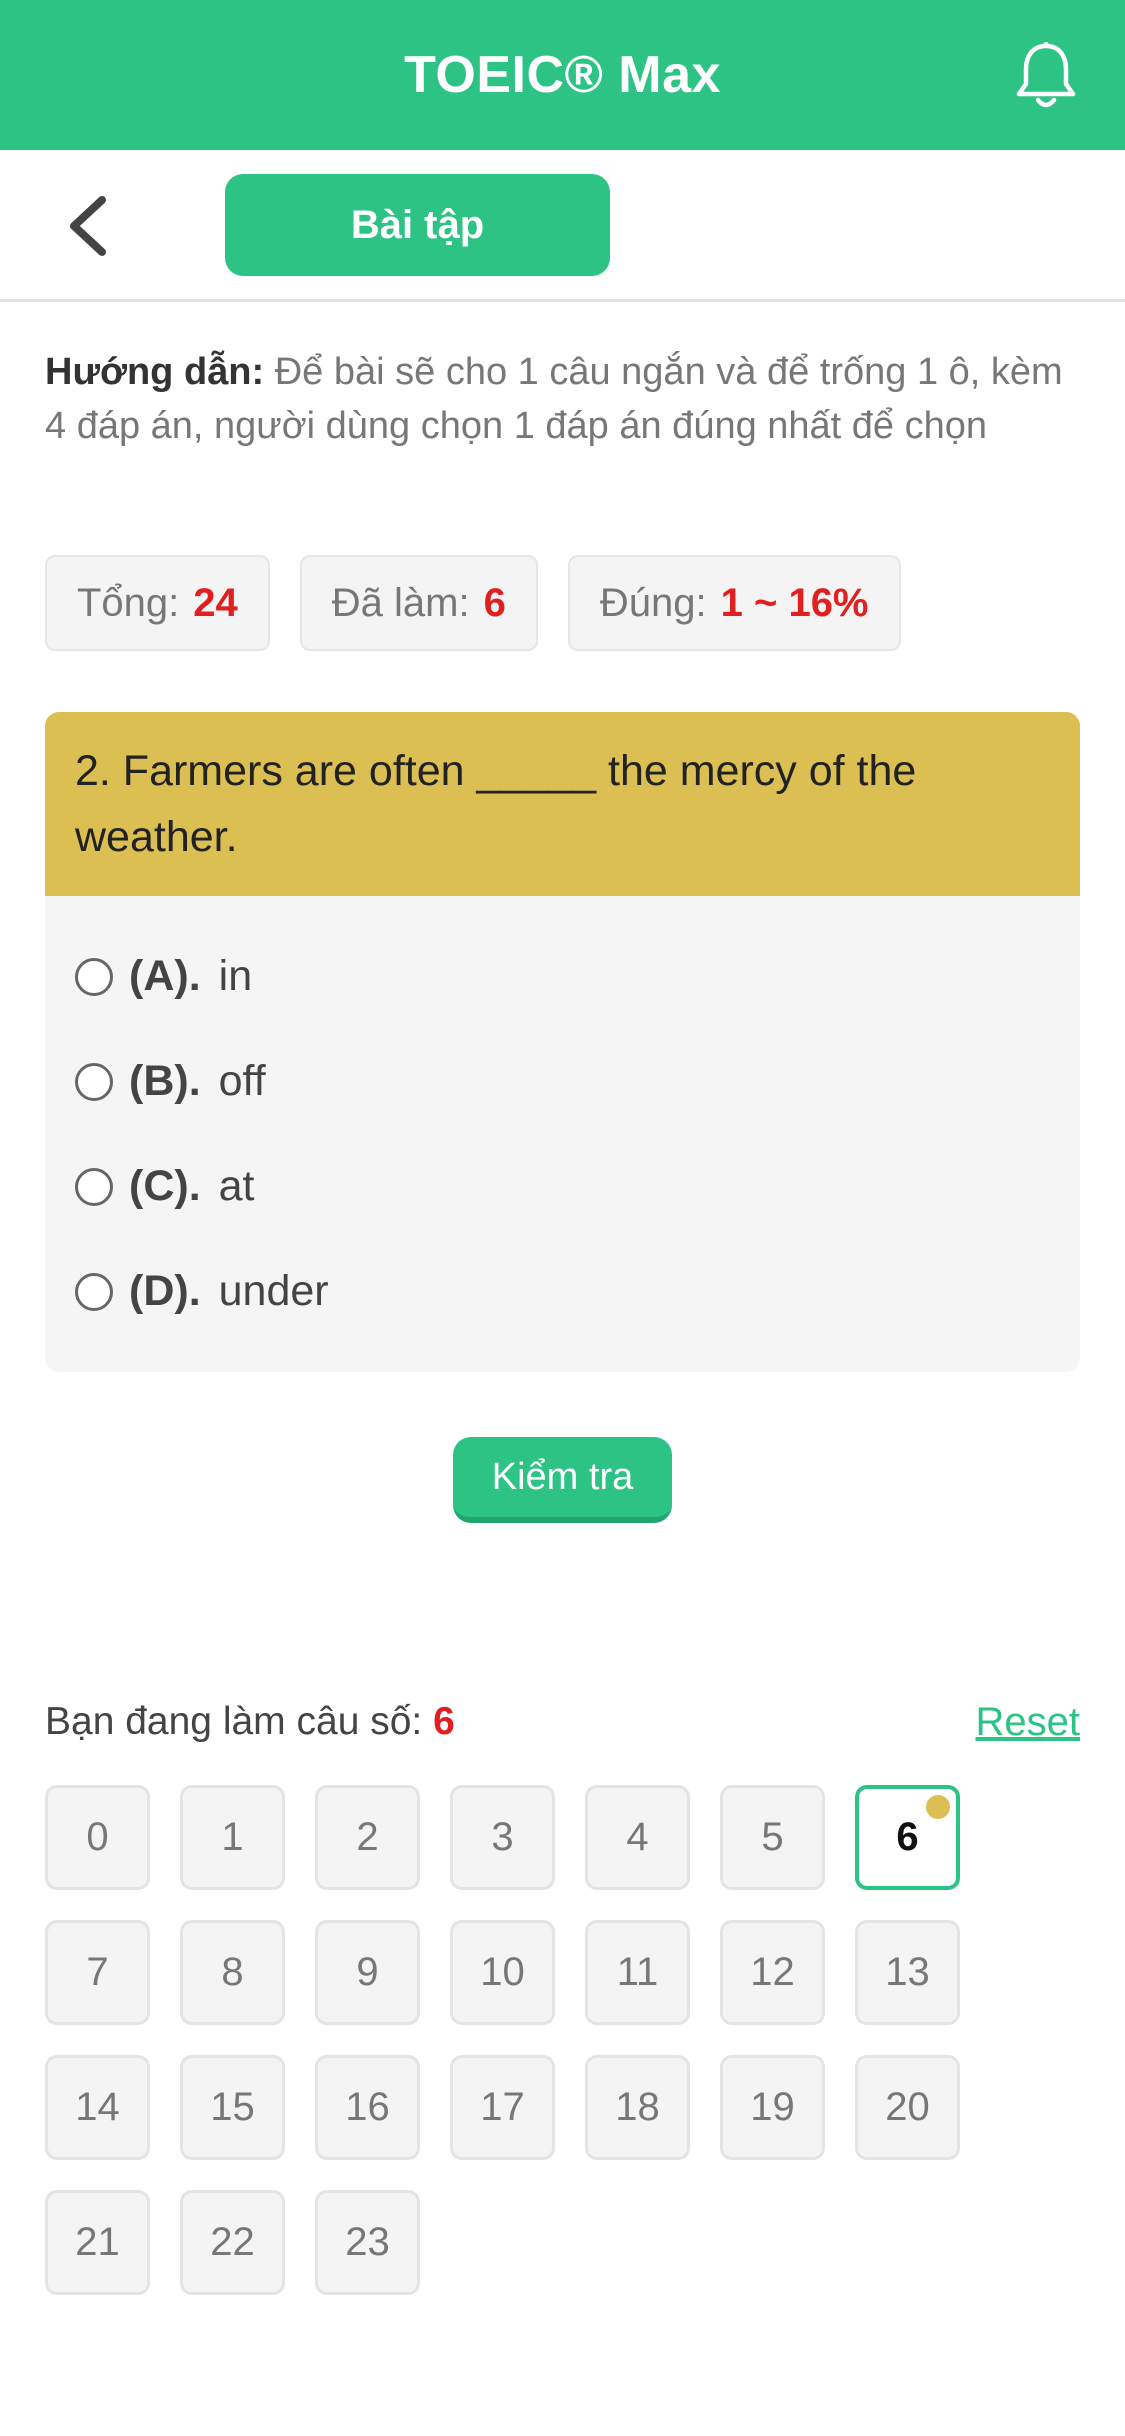 The image size is (1125, 2436). I want to click on stat-correct: Đúng: 1 ~ 16%, so click(734, 603).